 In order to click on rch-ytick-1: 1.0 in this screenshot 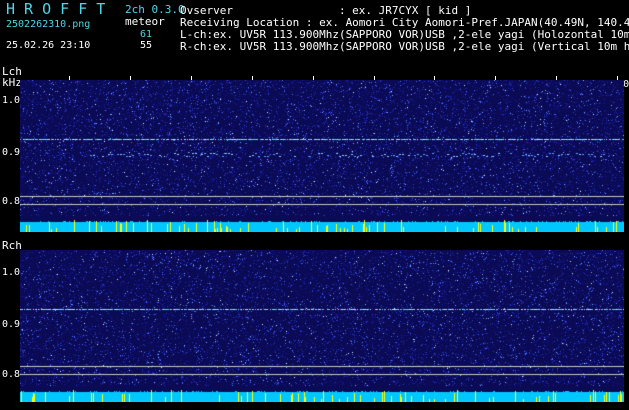, I will do `click(11, 272)`.